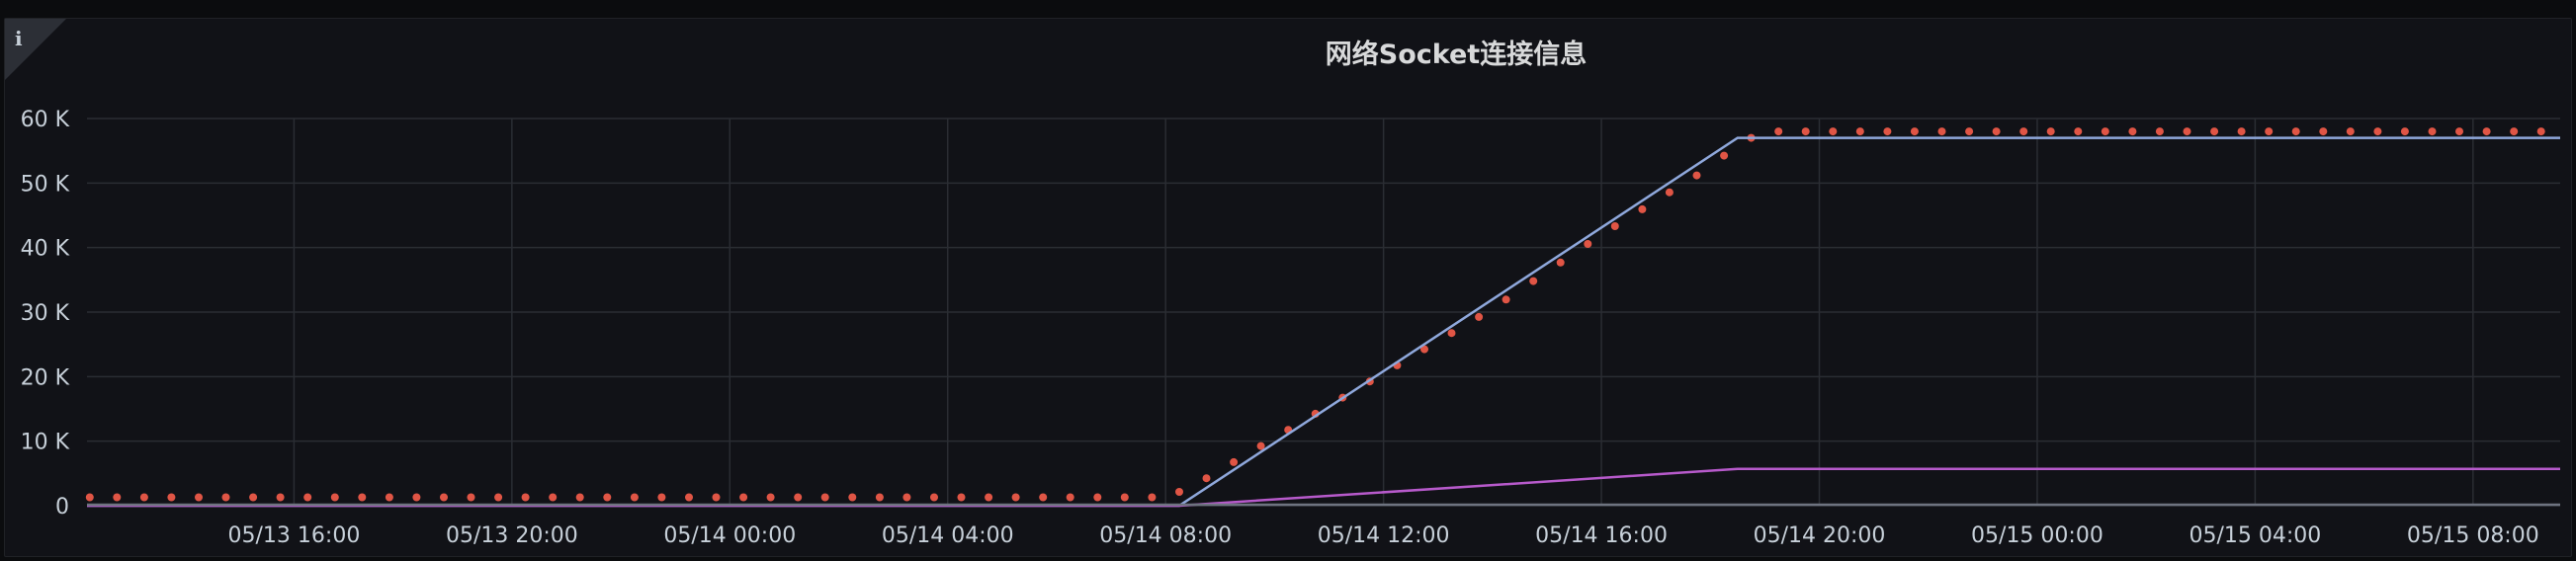  I want to click on x-tick-label: 05/15 00:00, so click(2037, 535).